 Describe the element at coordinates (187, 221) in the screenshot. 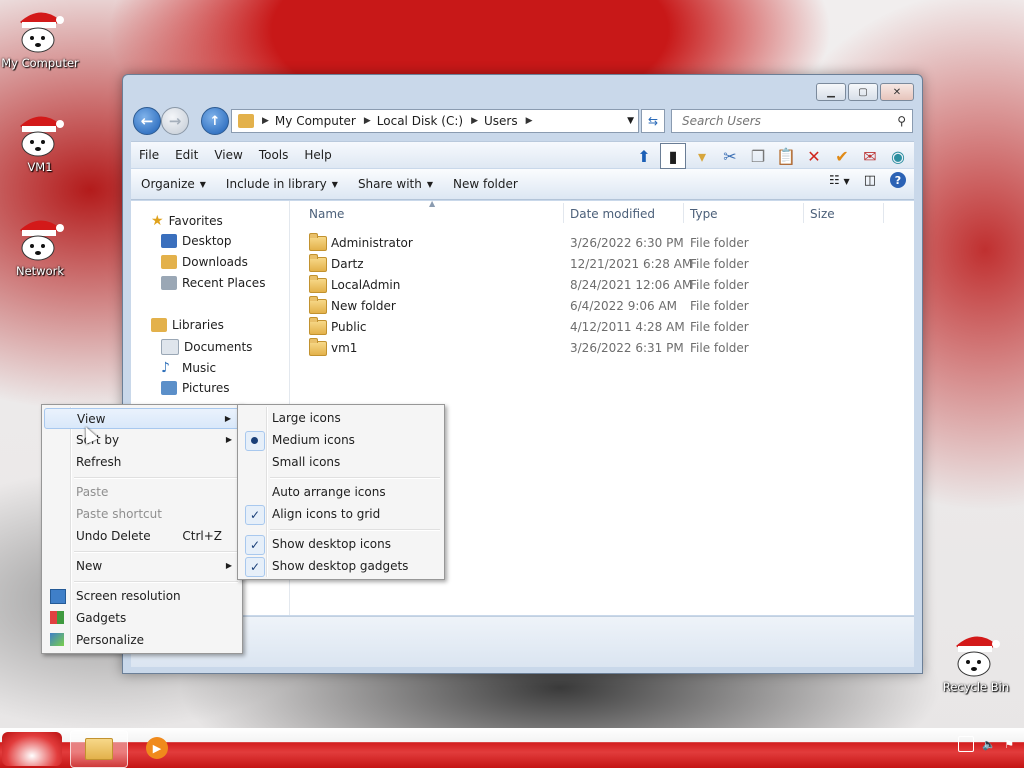

I see `nav-favorites: ★ Favorites` at that location.